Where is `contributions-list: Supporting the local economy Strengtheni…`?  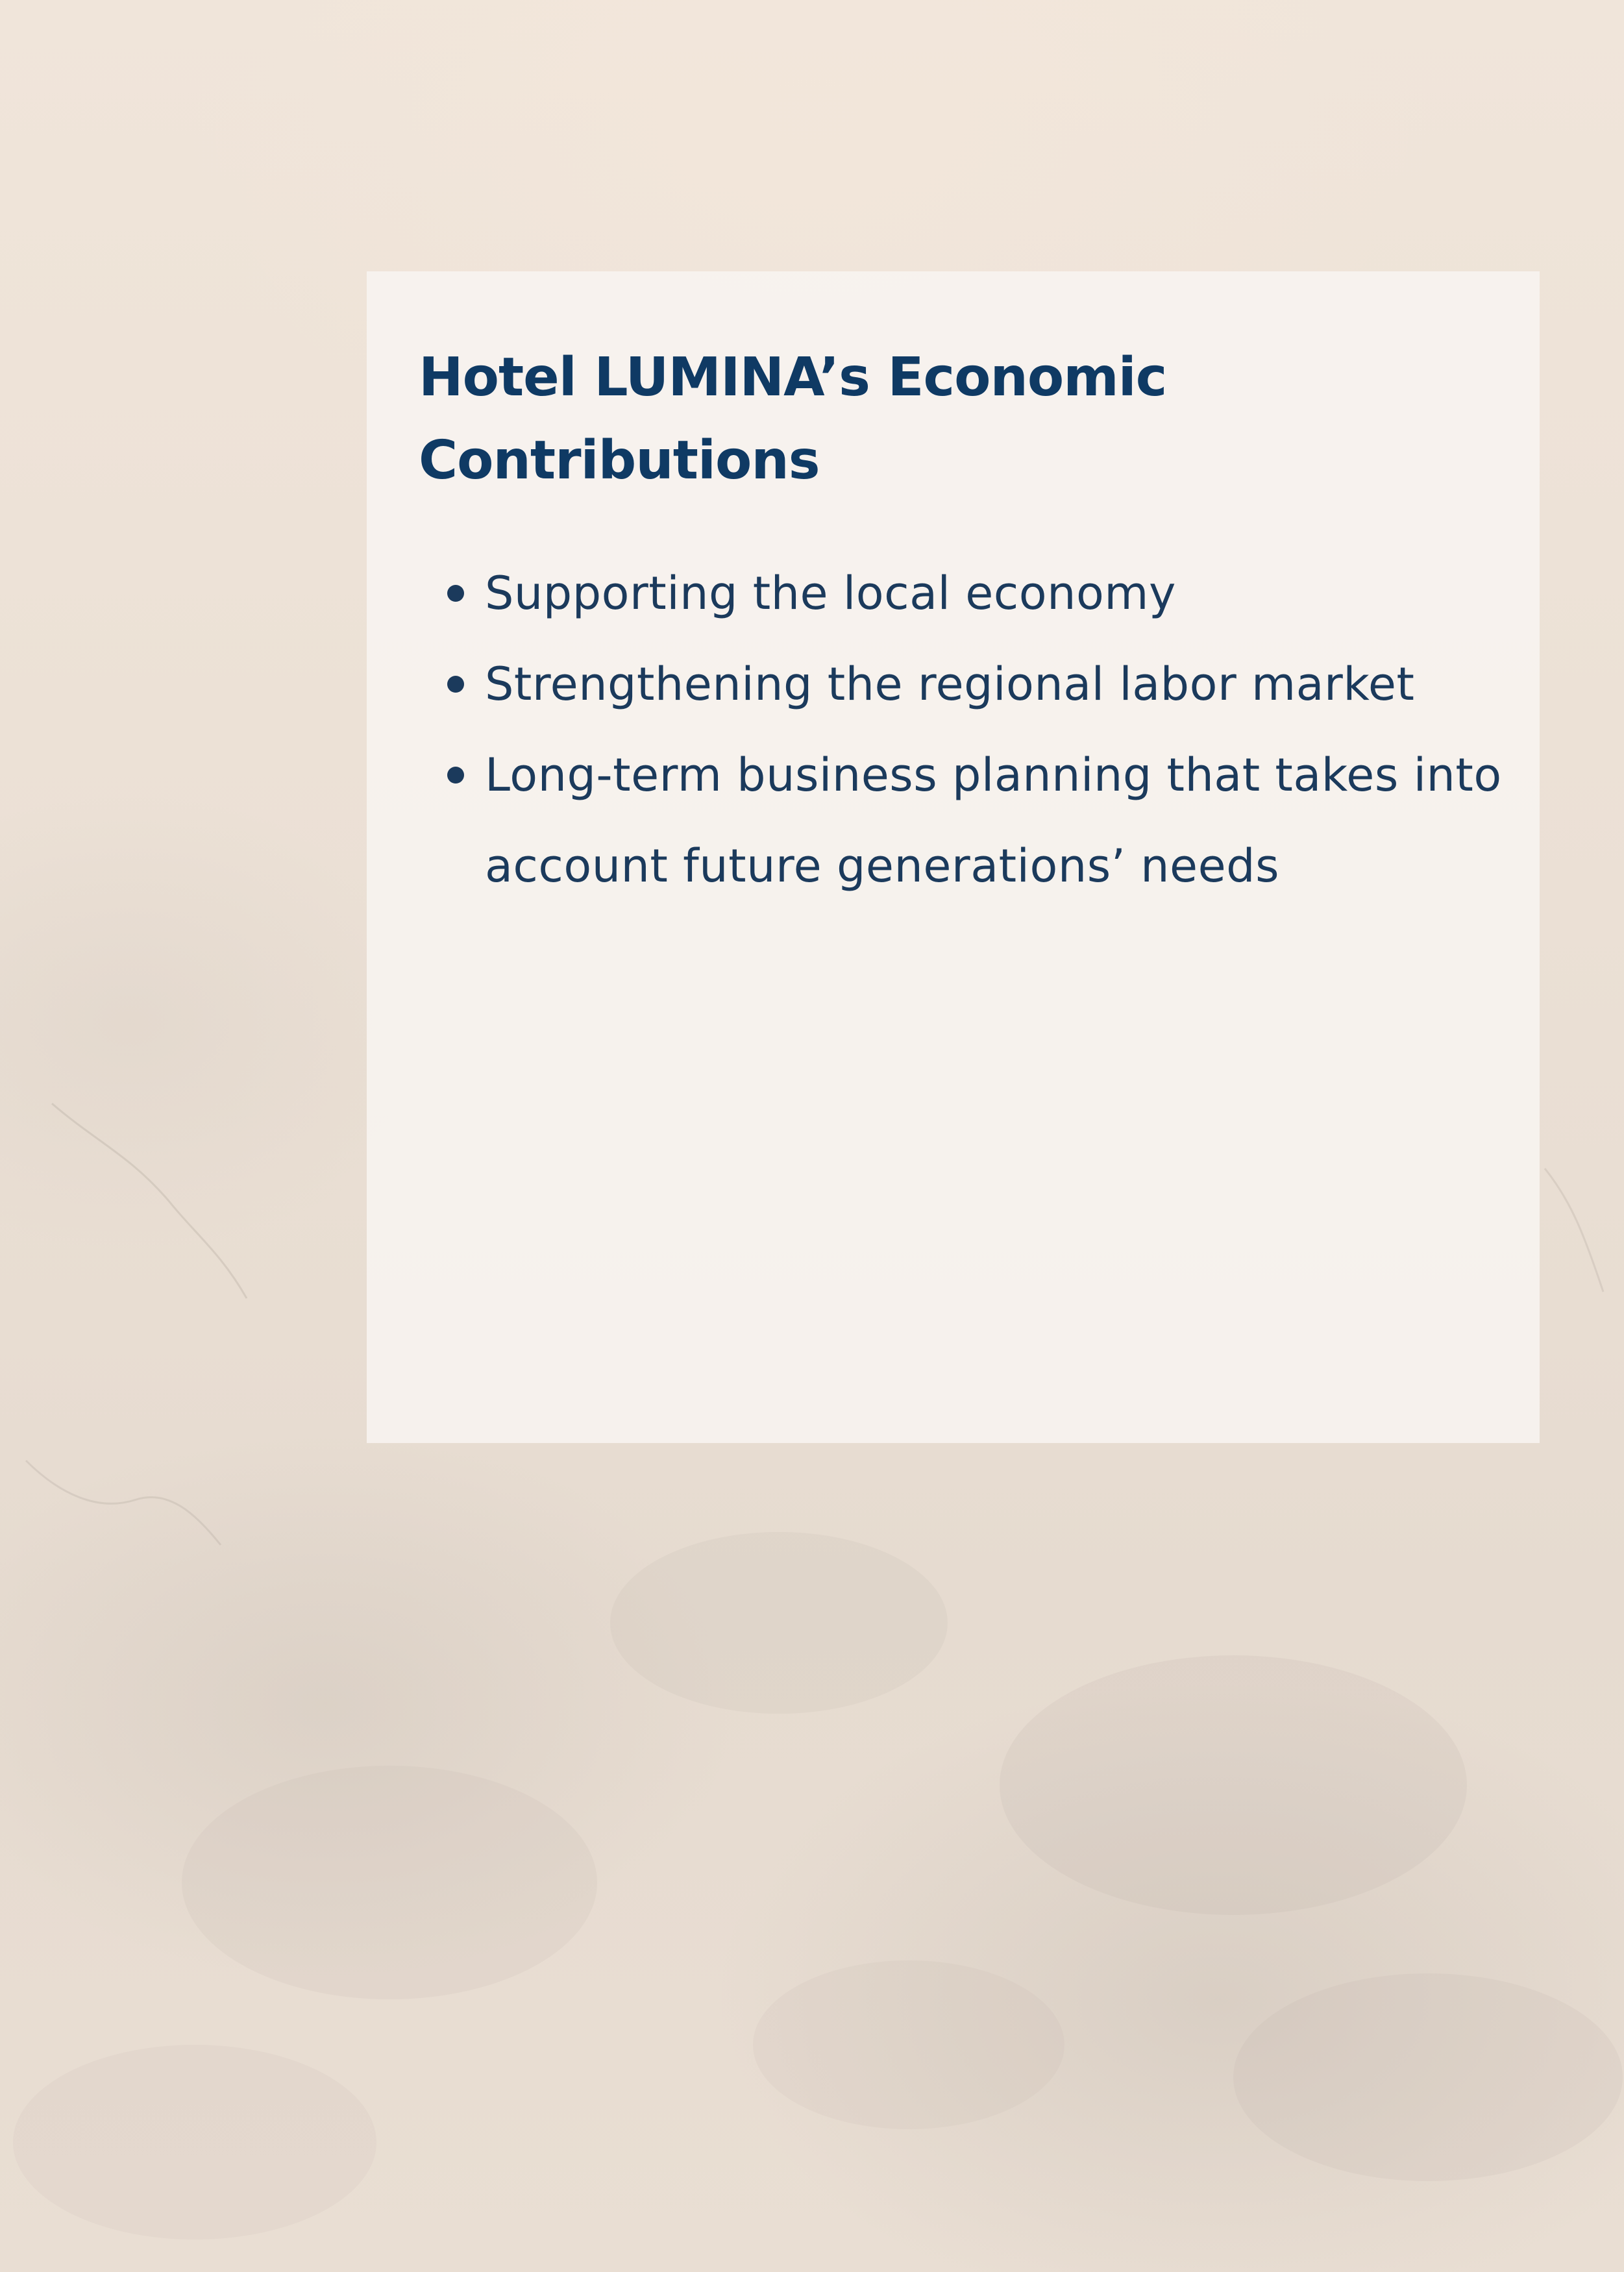 contributions-list: Supporting the local economy Strengtheni… is located at coordinates (960, 729).